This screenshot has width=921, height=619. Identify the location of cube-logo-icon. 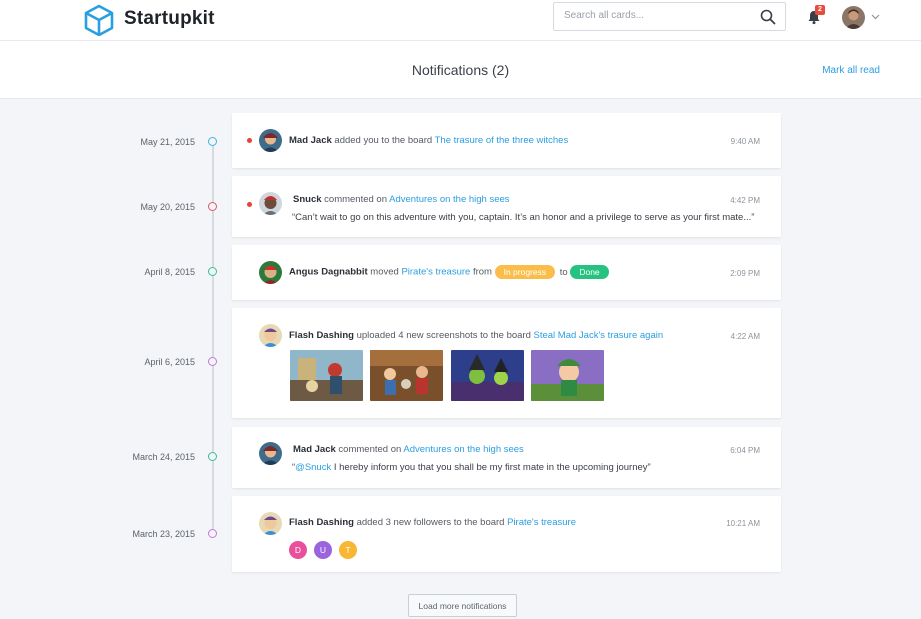
(99, 20).